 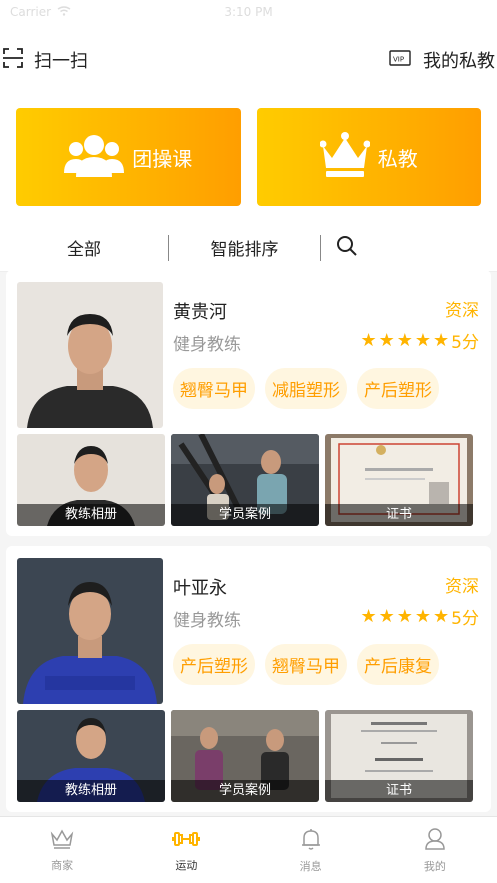 I want to click on tab-profile: 我的, so click(x=435, y=850).